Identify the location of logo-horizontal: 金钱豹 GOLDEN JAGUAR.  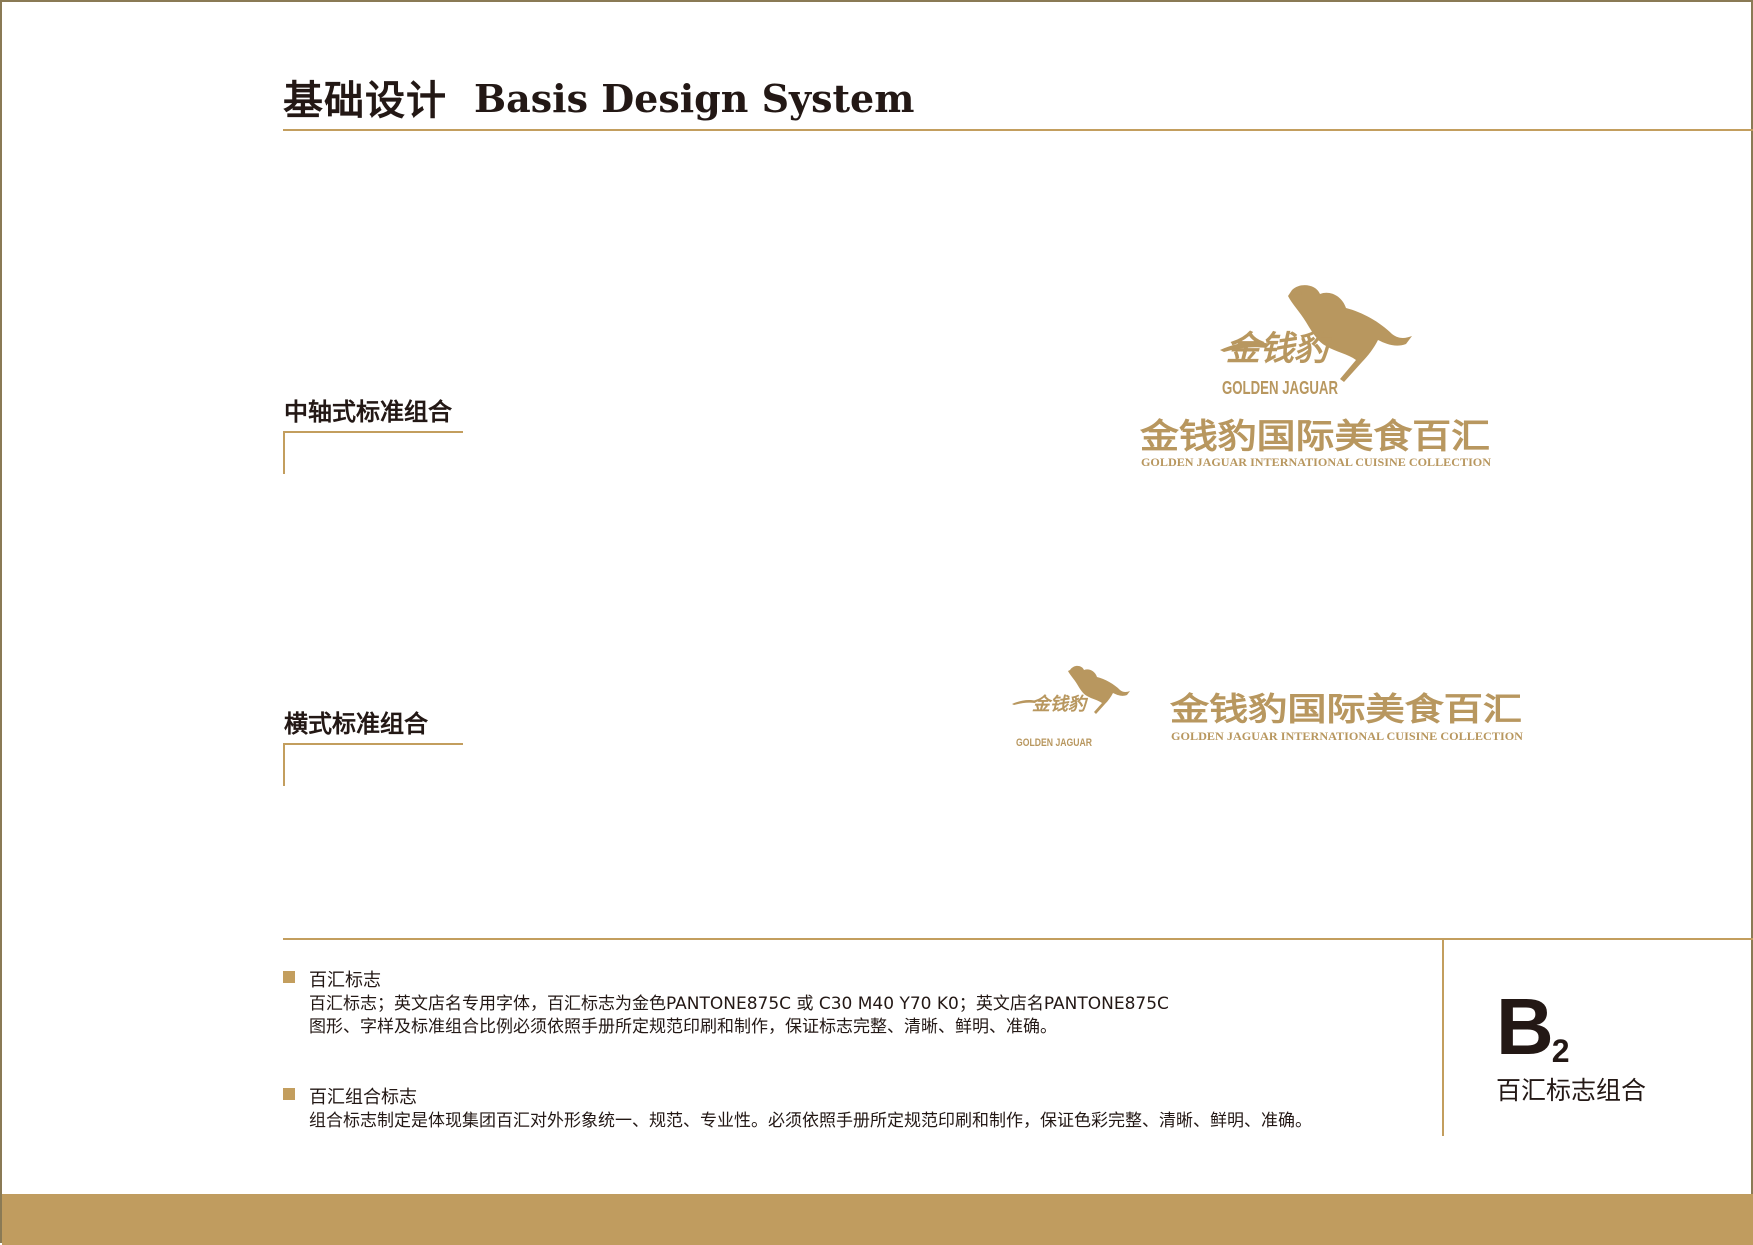
(1080, 709).